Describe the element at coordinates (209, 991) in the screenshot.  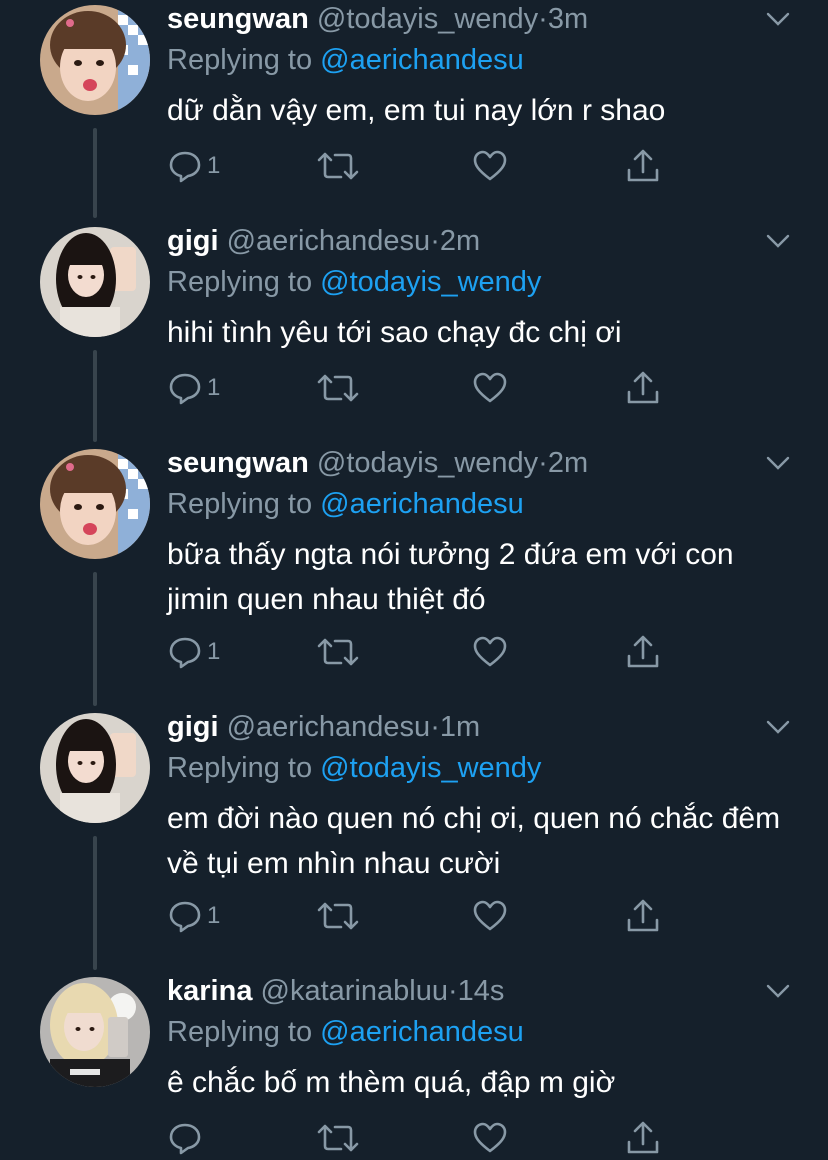
I see `display-name: karina` at that location.